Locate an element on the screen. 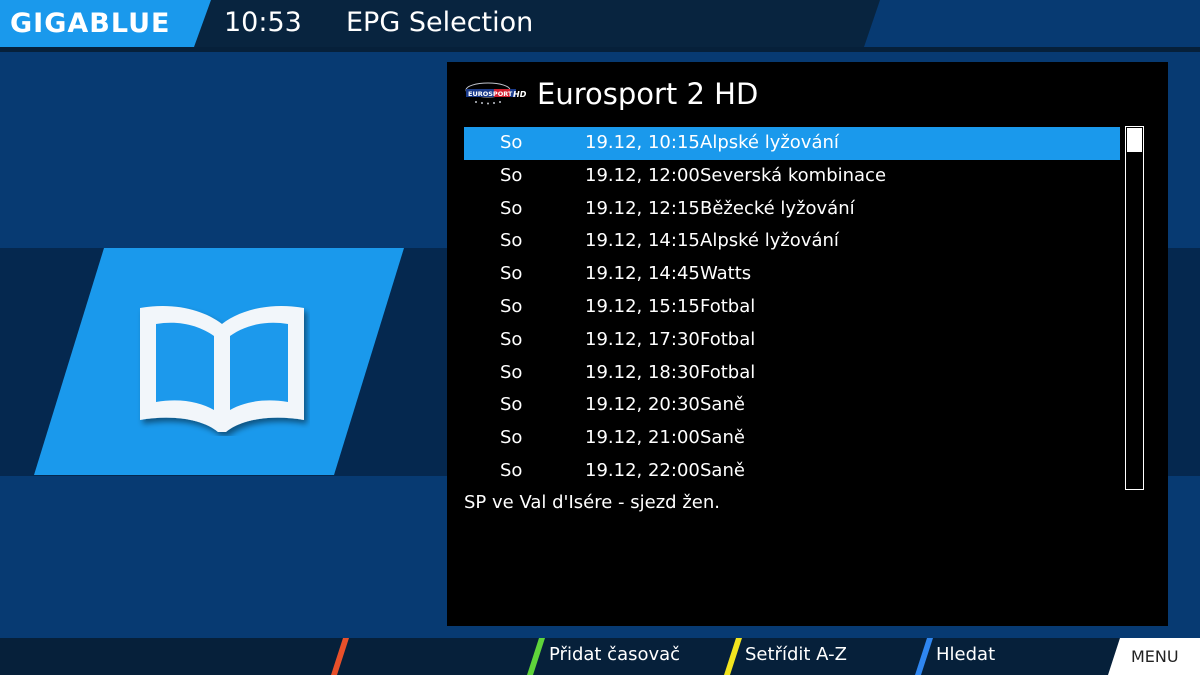  event-datetime: 19.12, 18:30 is located at coordinates (642, 372).